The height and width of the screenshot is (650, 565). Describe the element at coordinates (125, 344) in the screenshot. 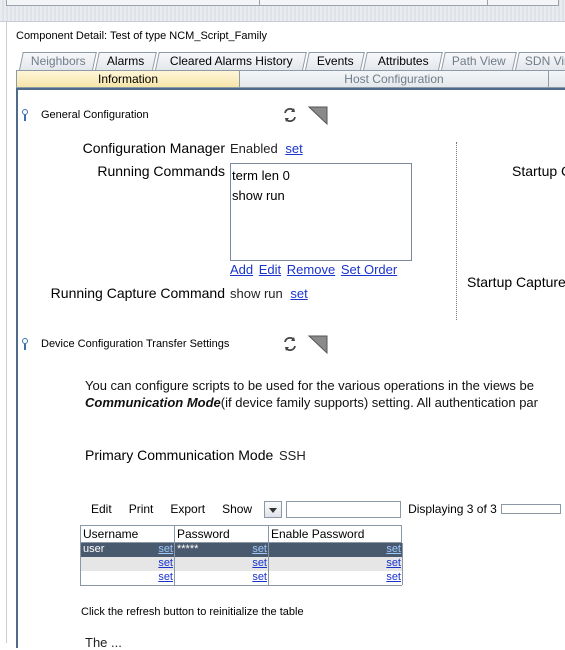

I see `transfer-settings-header: Device Configuration Transfer Settings` at that location.